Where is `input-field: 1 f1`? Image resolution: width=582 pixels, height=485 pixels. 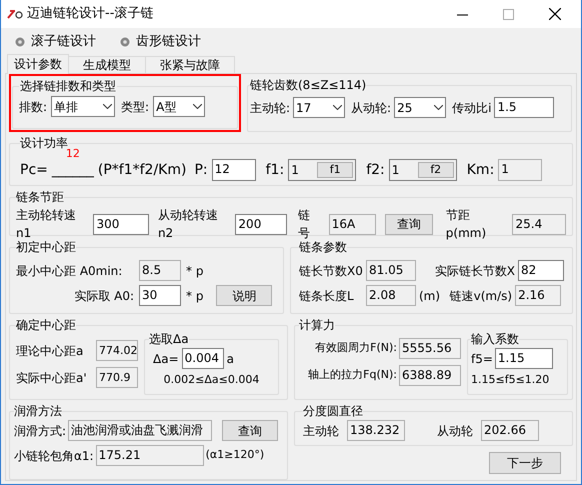 input-field: 1 f1 is located at coordinates (322, 170).